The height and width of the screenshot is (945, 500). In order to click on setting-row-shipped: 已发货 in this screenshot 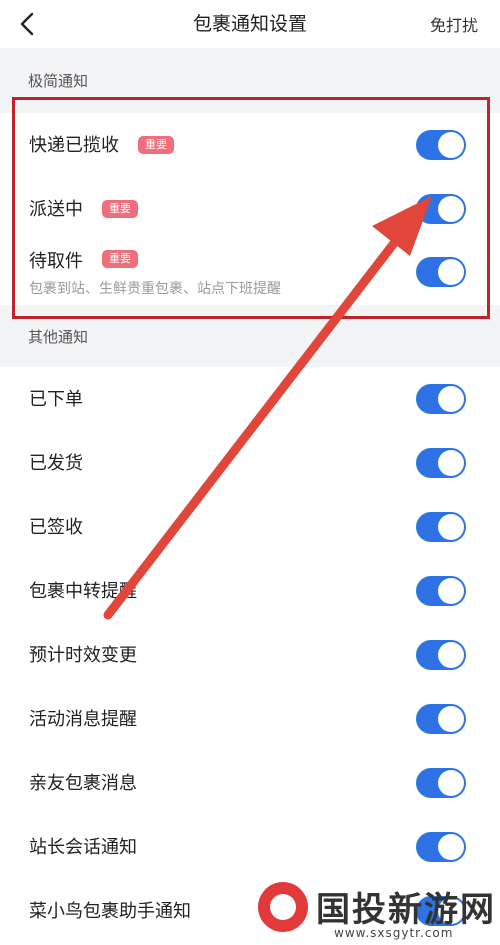, I will do `click(250, 463)`.